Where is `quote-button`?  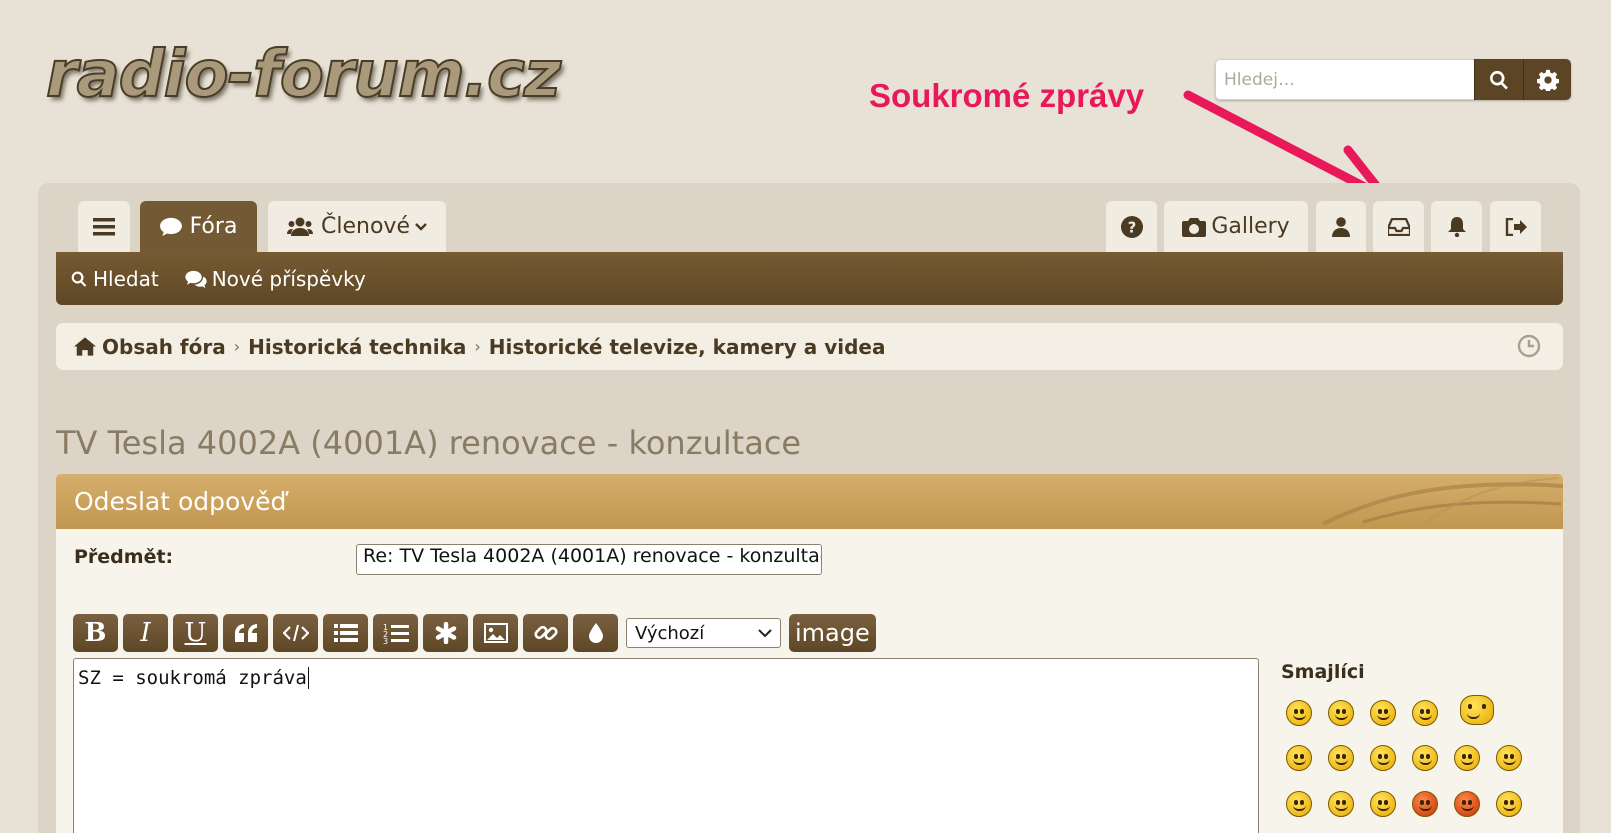
quote-button is located at coordinates (245, 633).